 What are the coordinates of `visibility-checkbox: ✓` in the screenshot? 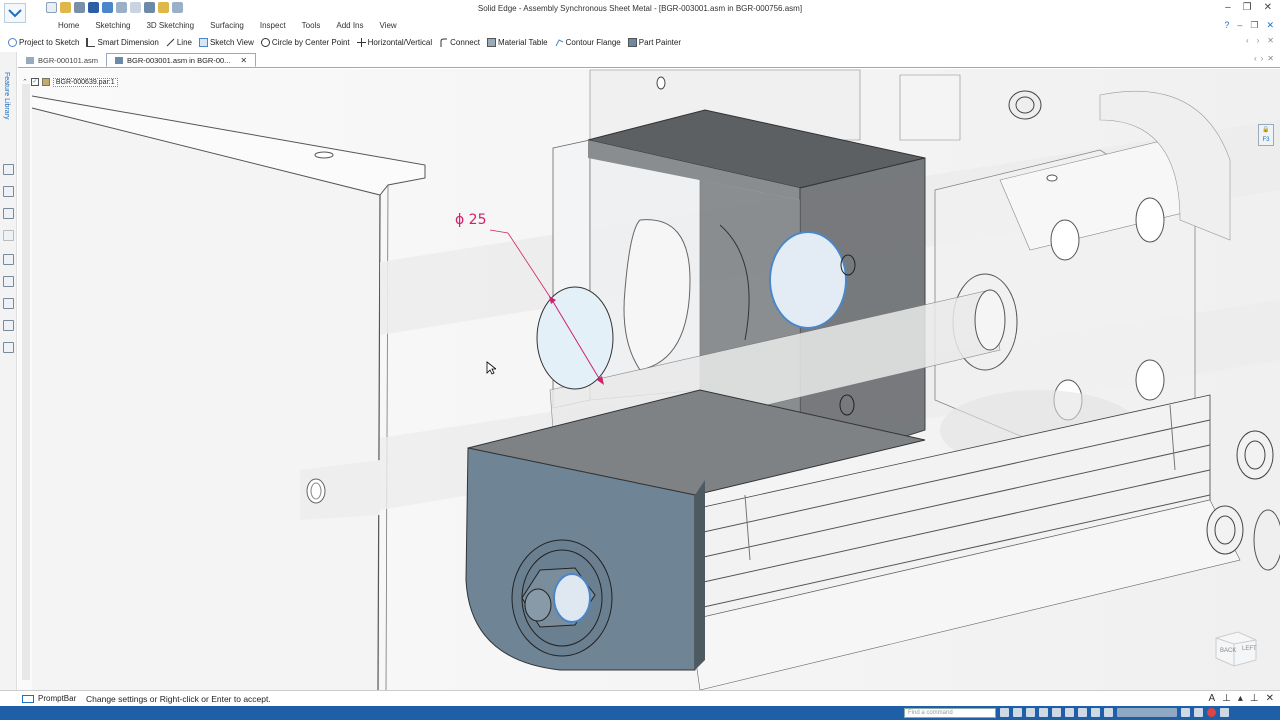 It's located at (34, 82).